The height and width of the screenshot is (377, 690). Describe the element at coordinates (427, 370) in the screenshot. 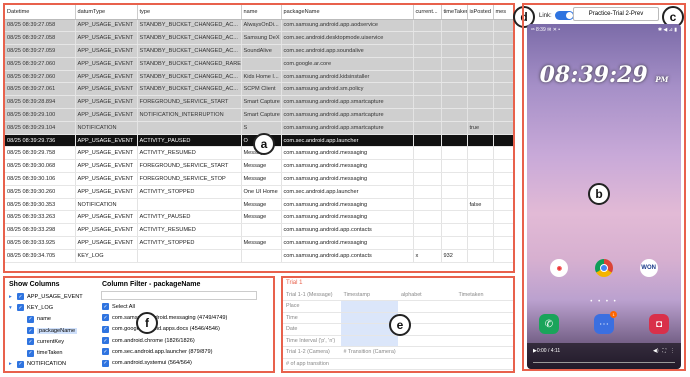

I see `trial-cell: Event` at that location.